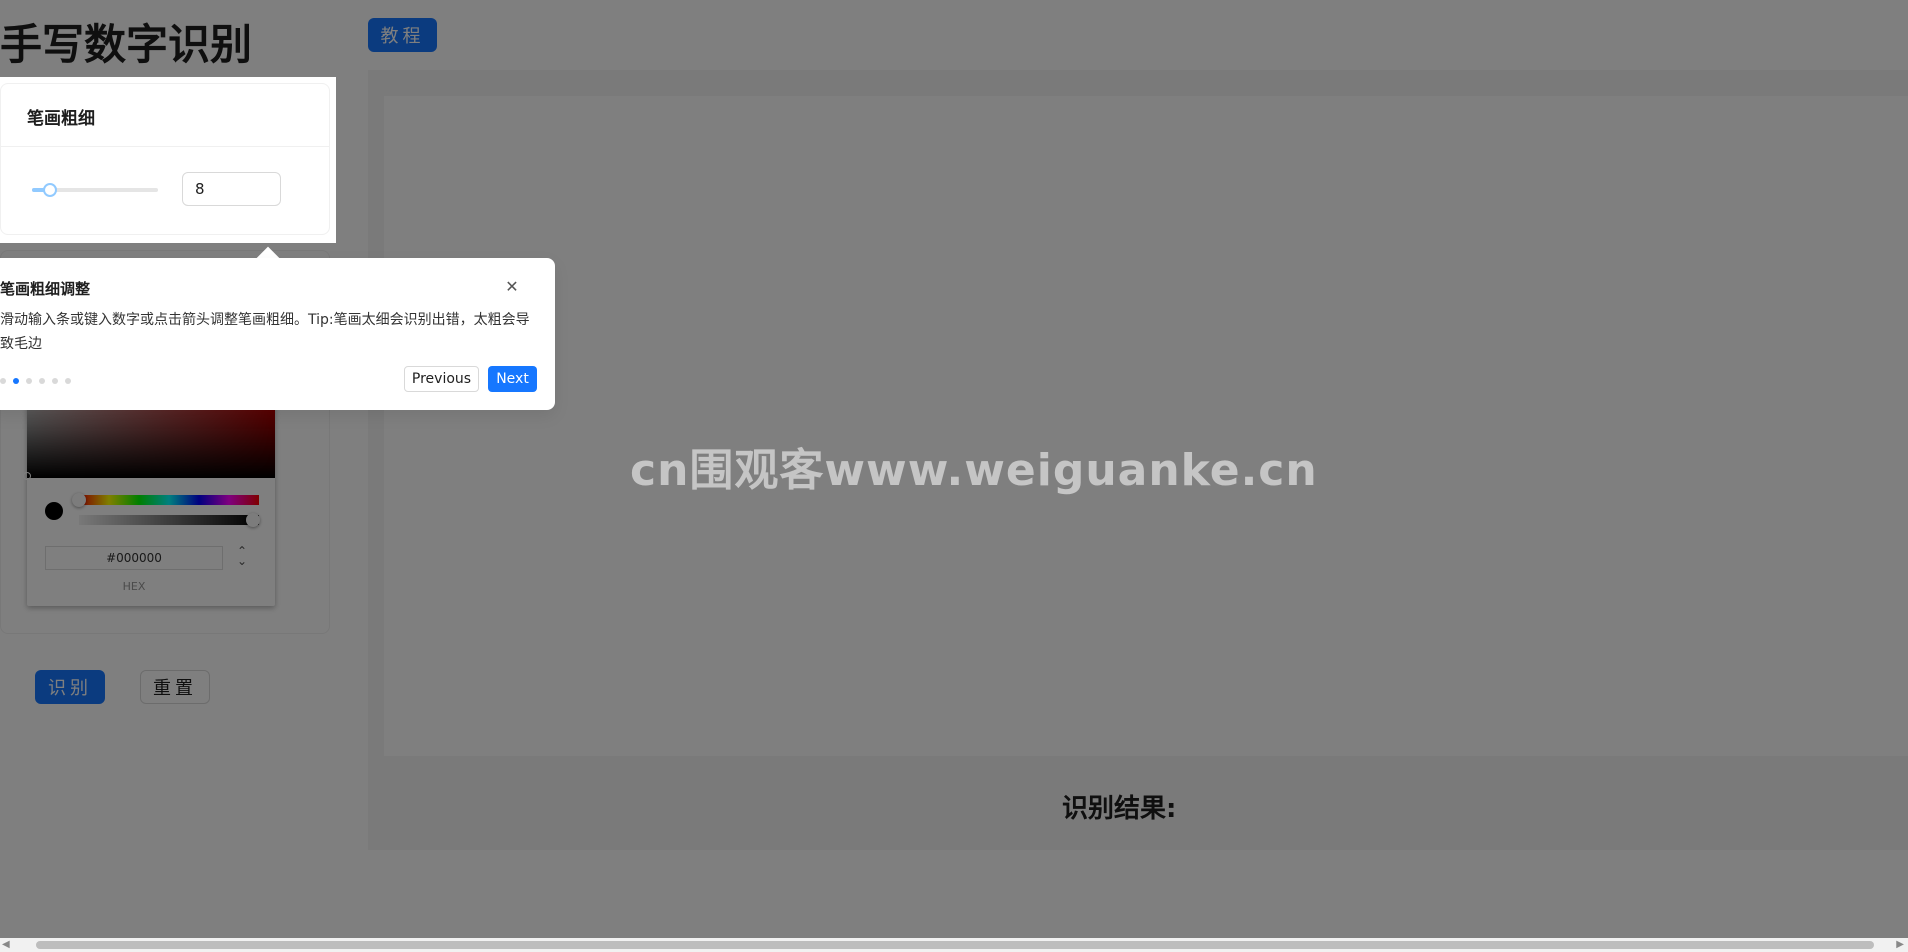 The height and width of the screenshot is (952, 1908). Describe the element at coordinates (165, 146) in the screenshot. I see `card-divider` at that location.